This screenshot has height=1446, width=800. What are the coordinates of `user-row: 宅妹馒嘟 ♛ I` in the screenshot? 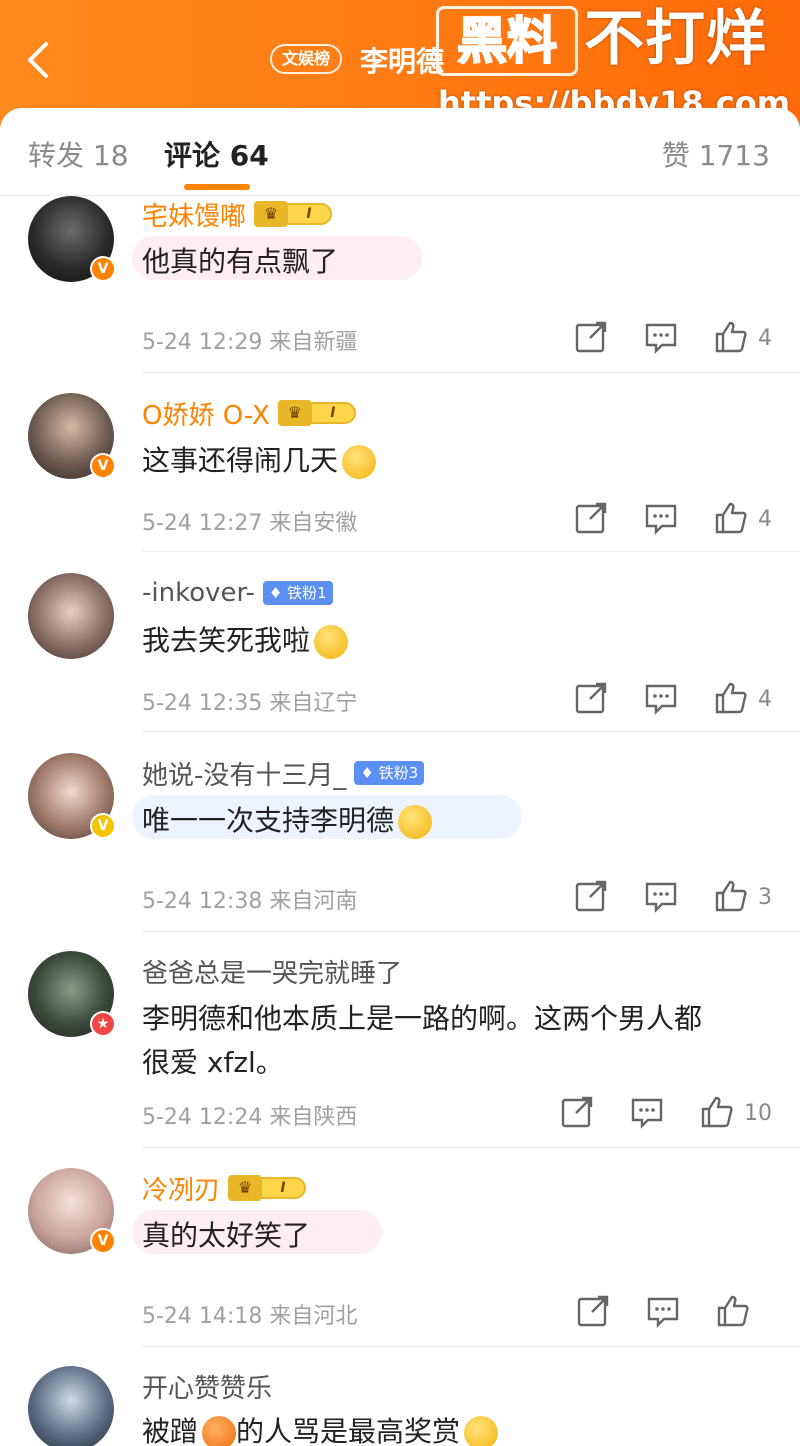 It's located at (240, 214).